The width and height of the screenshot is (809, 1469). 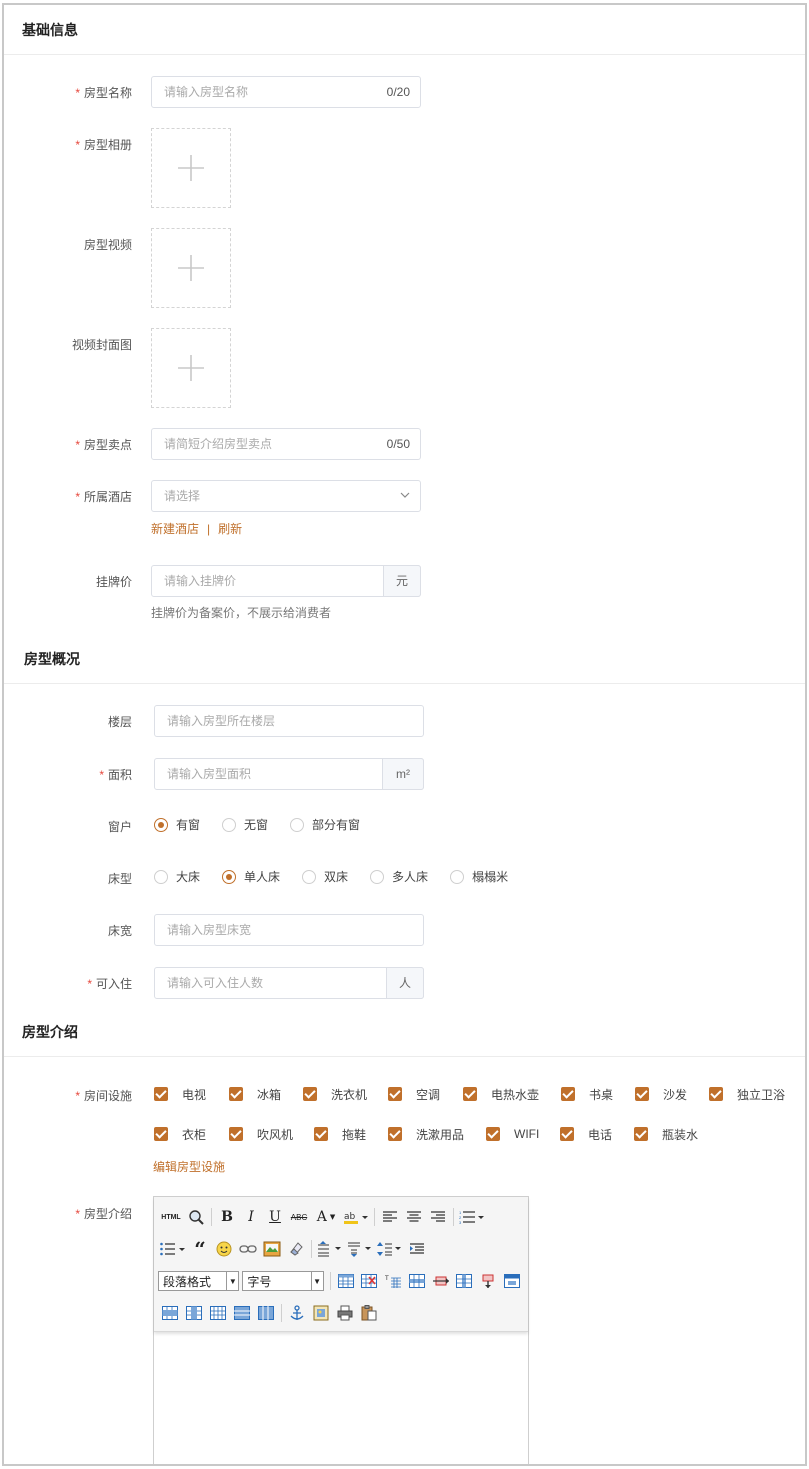 I want to click on facility-checkbox: 洗衣机, so click(x=345, y=1094).